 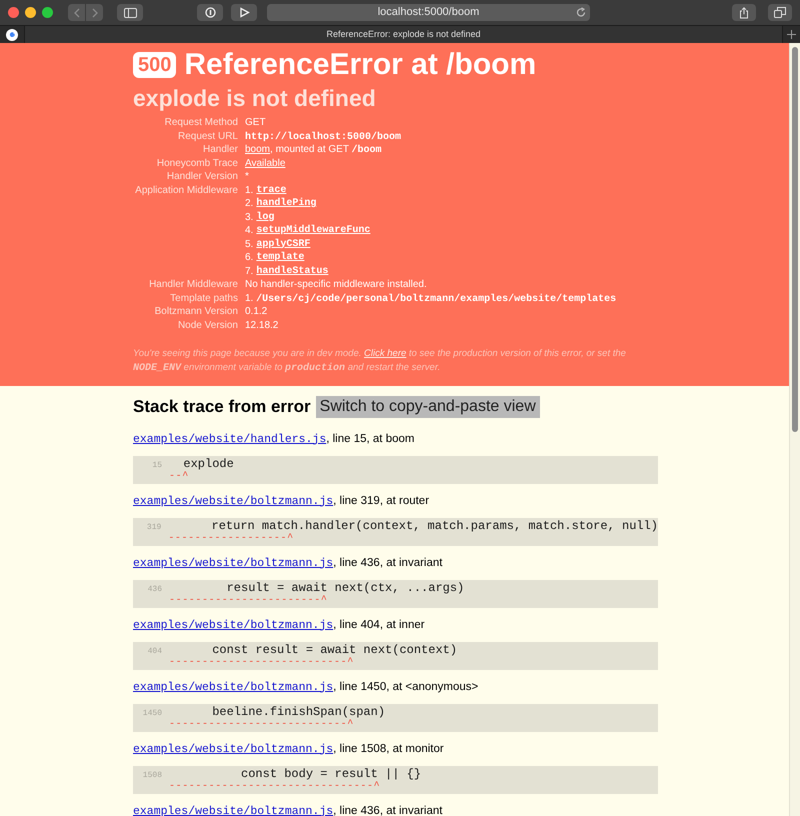 What do you see at coordinates (154, 590) in the screenshot?
I see `line-number: 436` at bounding box center [154, 590].